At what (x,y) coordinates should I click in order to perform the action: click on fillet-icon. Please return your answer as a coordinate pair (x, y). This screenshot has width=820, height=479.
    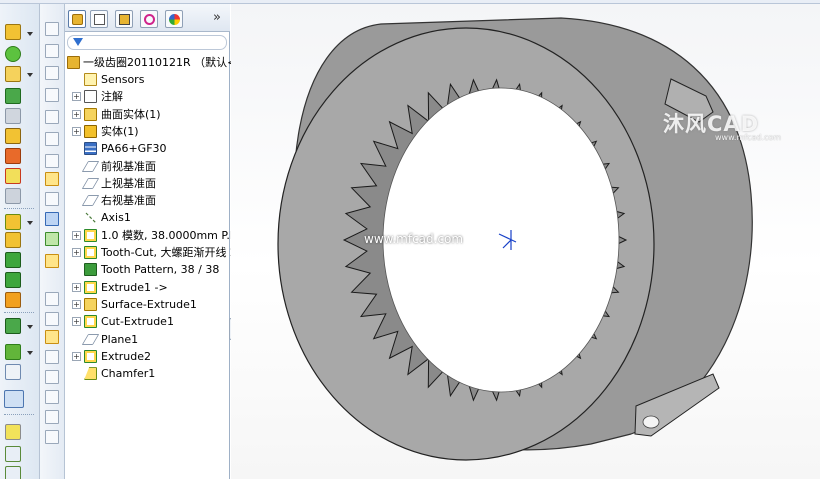
    Looking at the image, I should click on (13, 222).